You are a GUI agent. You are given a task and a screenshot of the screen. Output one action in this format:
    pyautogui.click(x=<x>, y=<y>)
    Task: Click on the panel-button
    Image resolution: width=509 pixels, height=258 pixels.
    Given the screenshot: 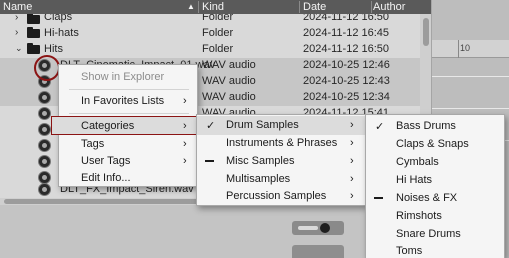 What is the action you would take?
    pyautogui.click(x=318, y=251)
    